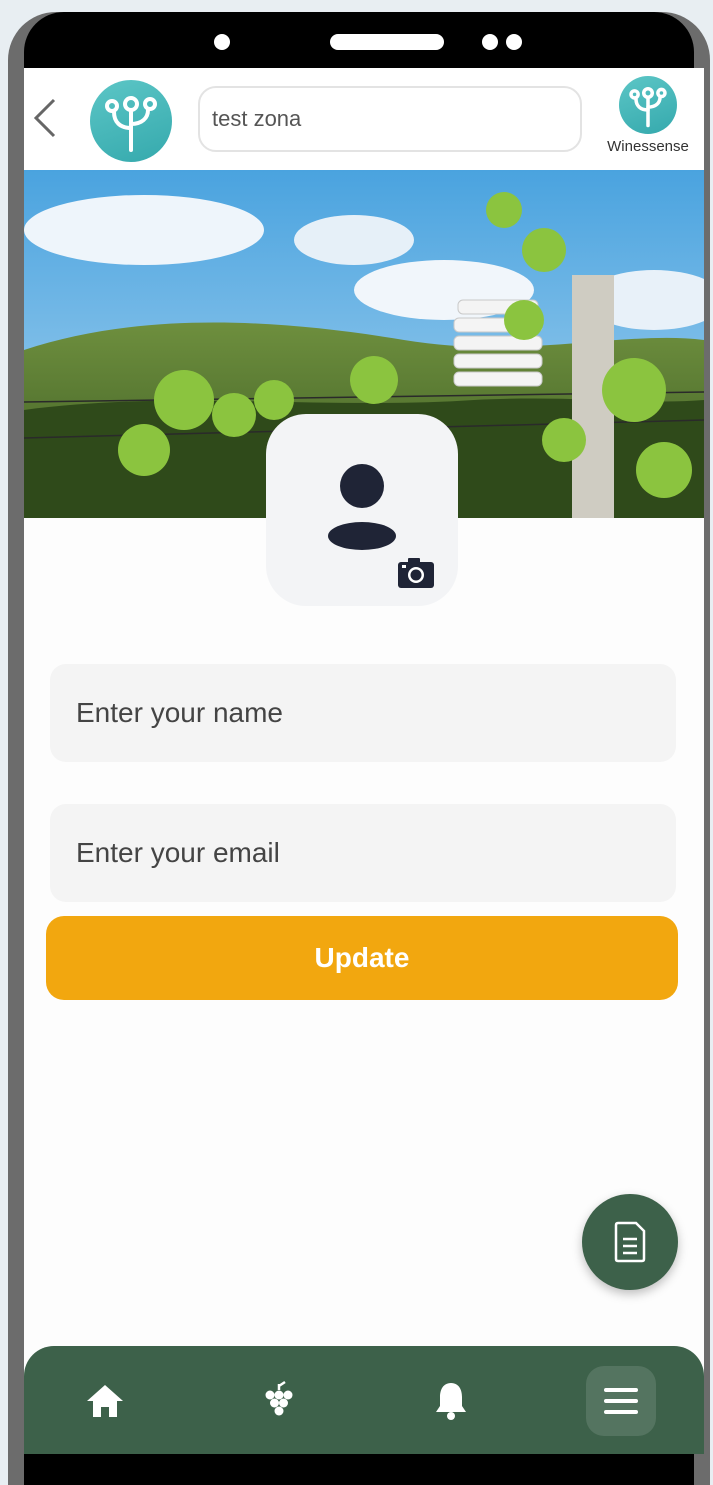  I want to click on nav-grapes, so click(279, 1401).